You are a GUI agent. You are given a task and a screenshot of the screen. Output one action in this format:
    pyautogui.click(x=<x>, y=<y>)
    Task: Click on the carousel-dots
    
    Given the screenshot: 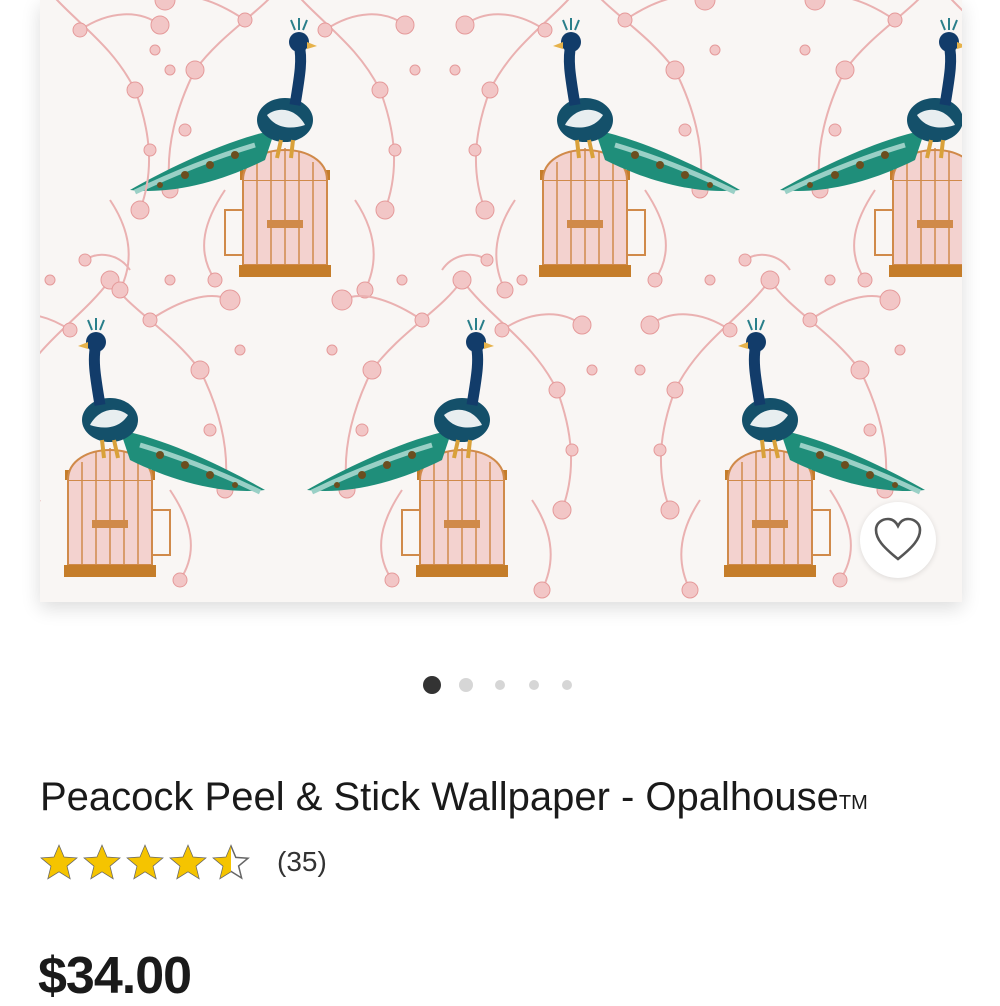 What is the action you would take?
    pyautogui.click(x=500, y=685)
    